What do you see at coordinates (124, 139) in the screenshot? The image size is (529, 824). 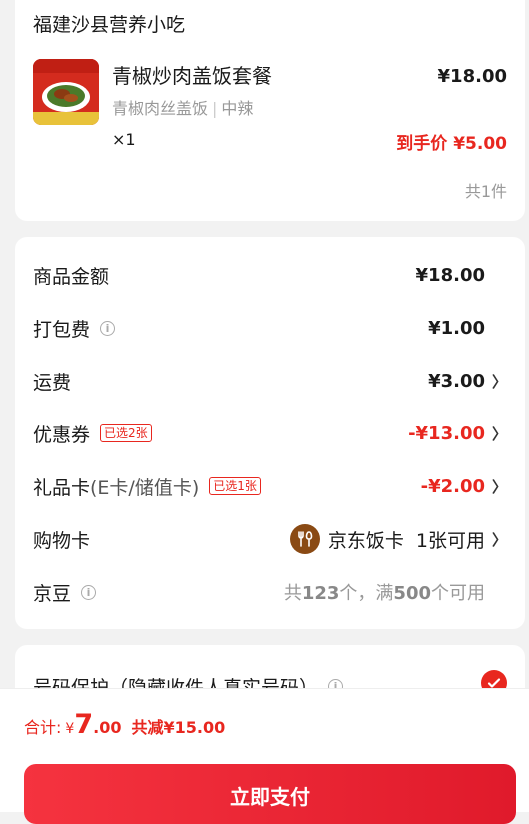 I see `product-quantity: ×1` at bounding box center [124, 139].